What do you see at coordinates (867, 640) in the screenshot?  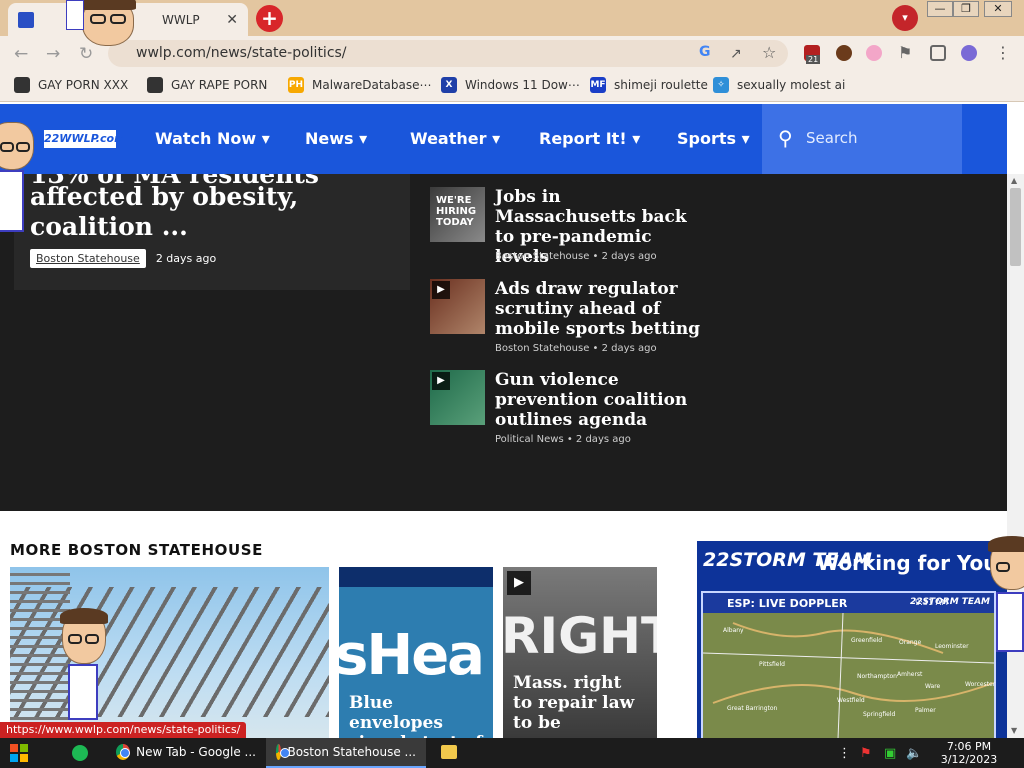 I see `map-town-label: Greenfield` at bounding box center [867, 640].